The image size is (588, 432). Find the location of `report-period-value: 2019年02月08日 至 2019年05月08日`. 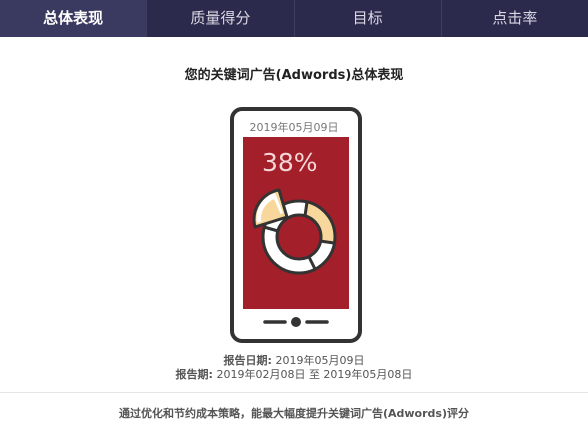

report-period-value: 2019年02月08日 至 2019年05月08日 is located at coordinates (314, 374).